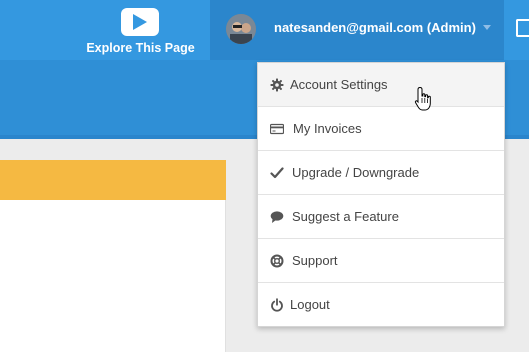  Describe the element at coordinates (356, 172) in the screenshot. I see `menu-item-label: Upgrade / Downgrade` at that location.